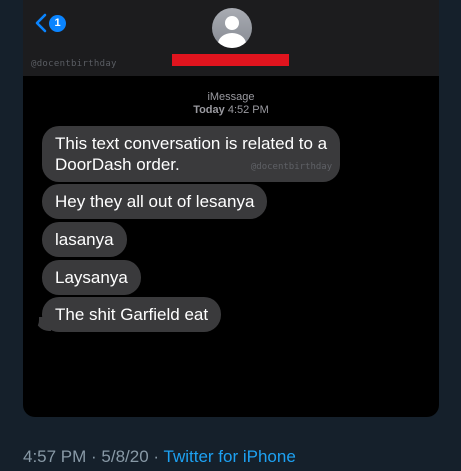 The height and width of the screenshot is (471, 461). I want to click on message-text: Laysanya, so click(91, 277).